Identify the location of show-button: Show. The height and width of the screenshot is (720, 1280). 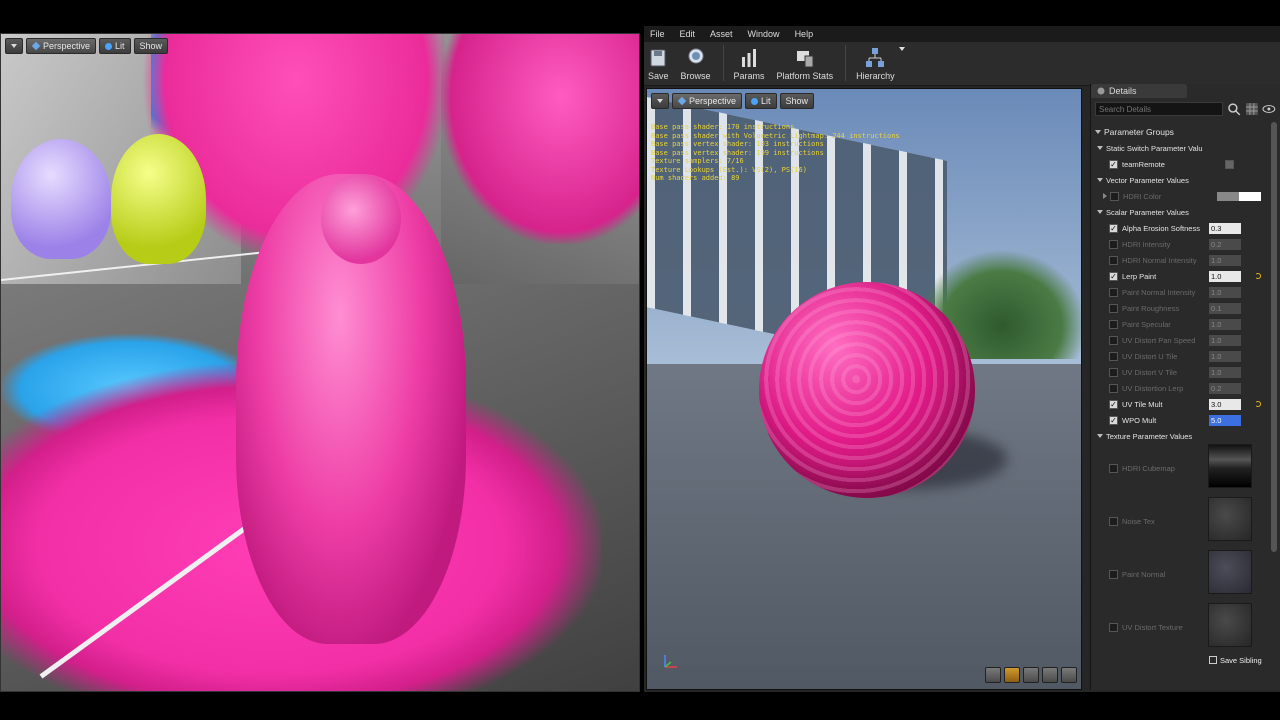
(151, 46).